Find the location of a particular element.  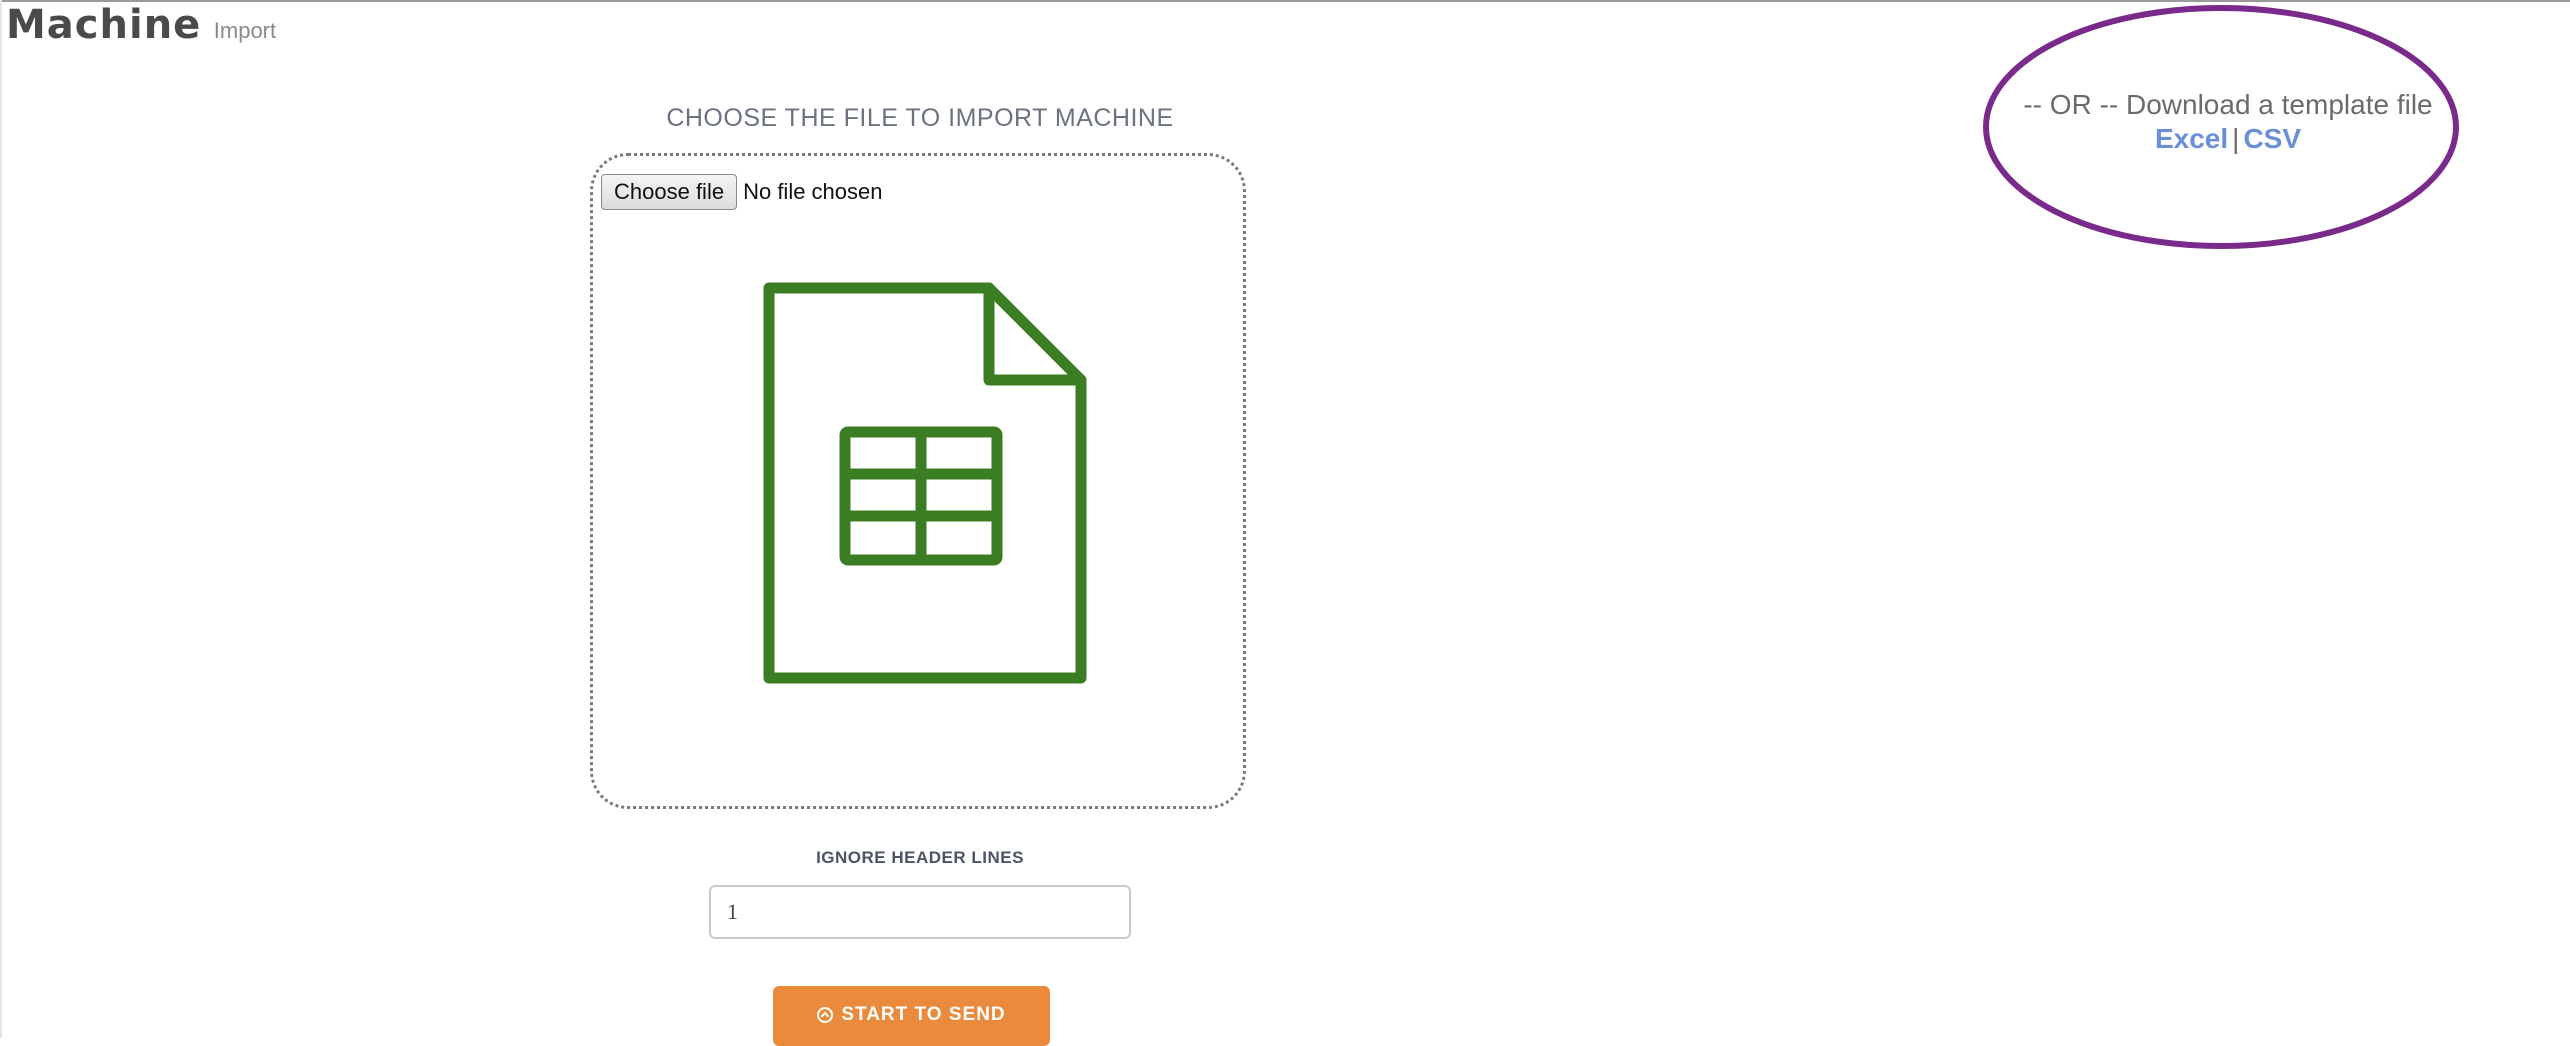

choose-file-button: Choose file is located at coordinates (669, 192).